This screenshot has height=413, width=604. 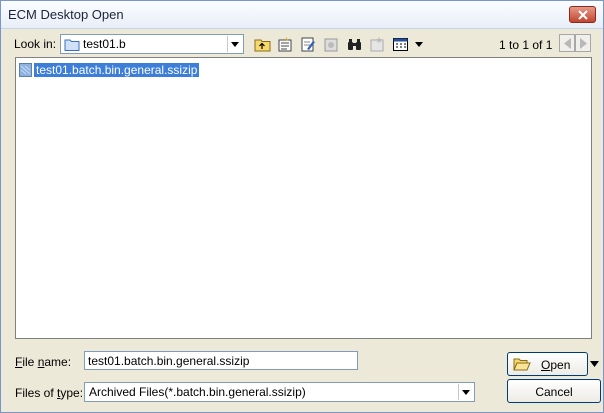 I want to click on chevron-down-icon, so click(x=594, y=364).